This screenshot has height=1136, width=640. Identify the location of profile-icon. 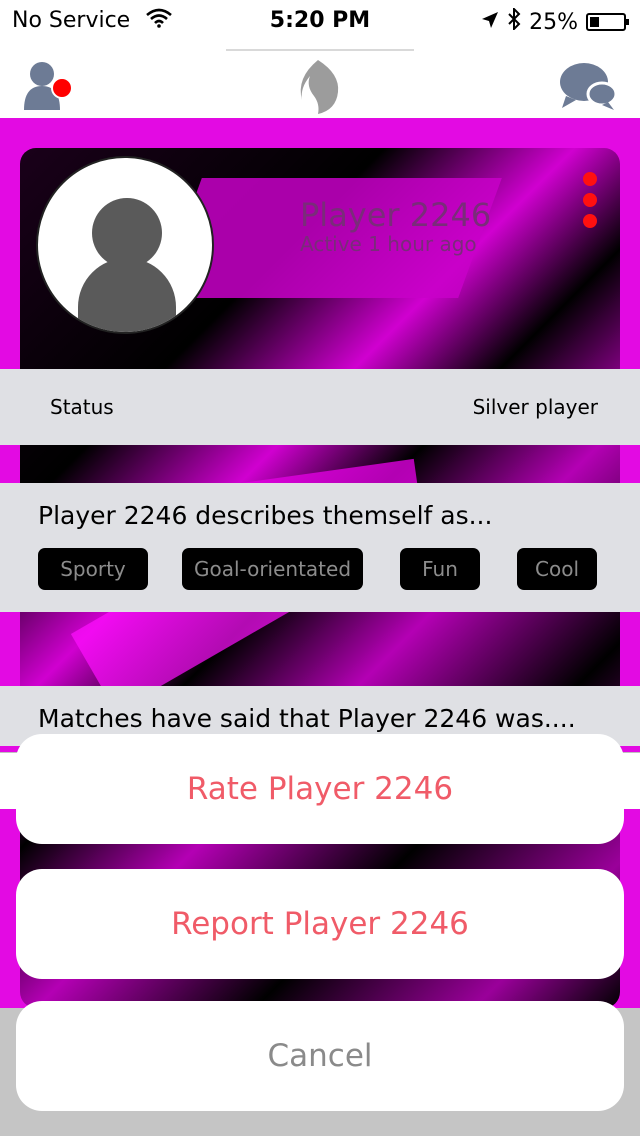
(48, 86).